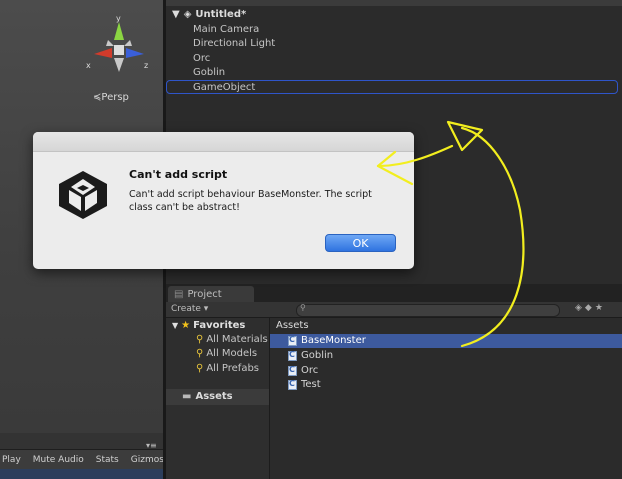 The width and height of the screenshot is (622, 479). I want to click on hierarchy-item-goblin: Goblin, so click(209, 72).